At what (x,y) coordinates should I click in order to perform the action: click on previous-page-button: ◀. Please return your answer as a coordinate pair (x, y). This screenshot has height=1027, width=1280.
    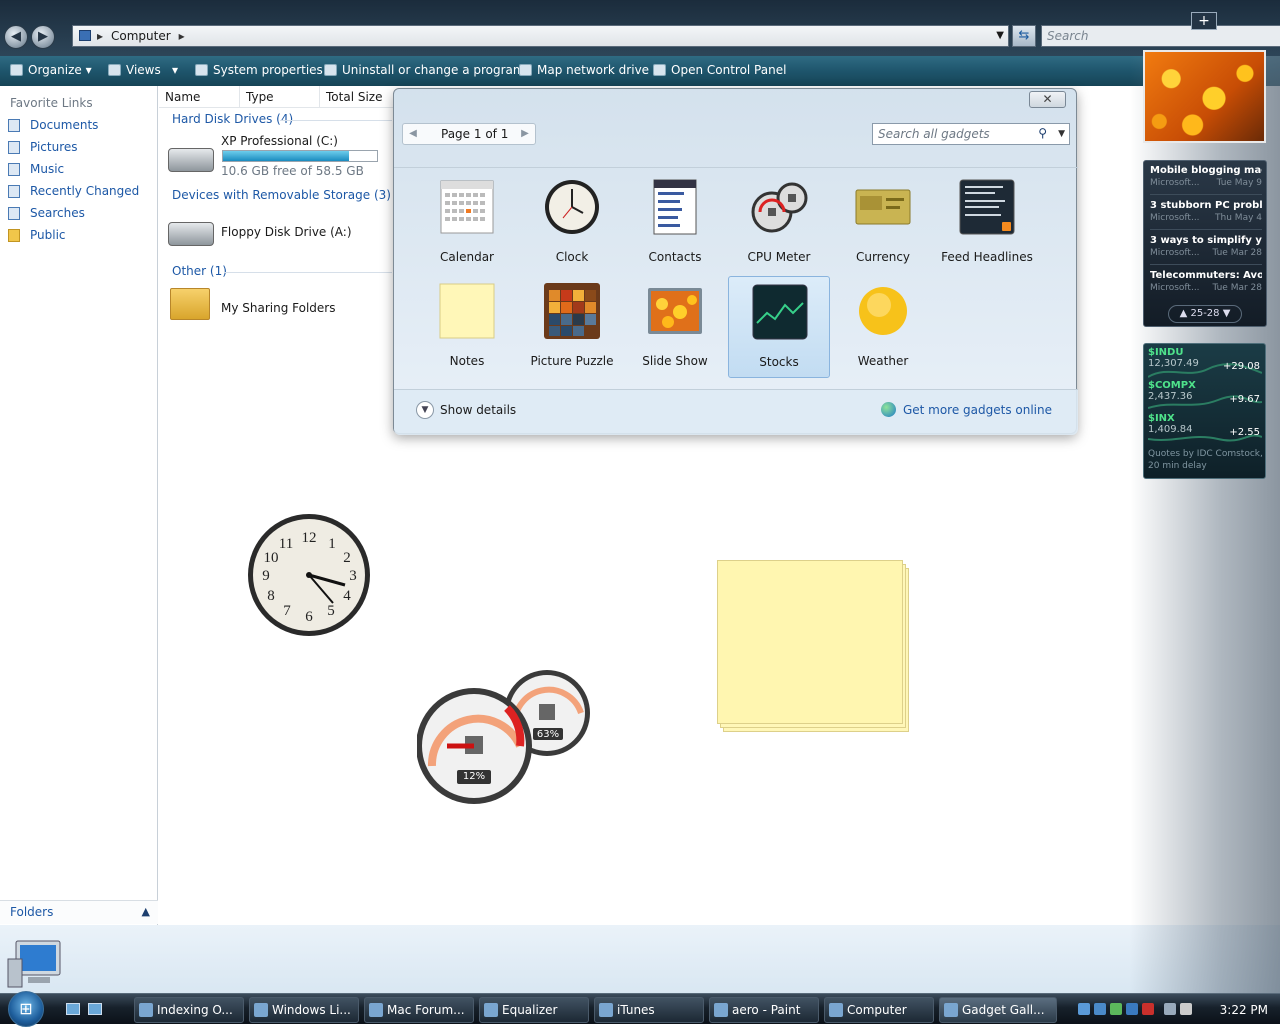
    Looking at the image, I should click on (413, 134).